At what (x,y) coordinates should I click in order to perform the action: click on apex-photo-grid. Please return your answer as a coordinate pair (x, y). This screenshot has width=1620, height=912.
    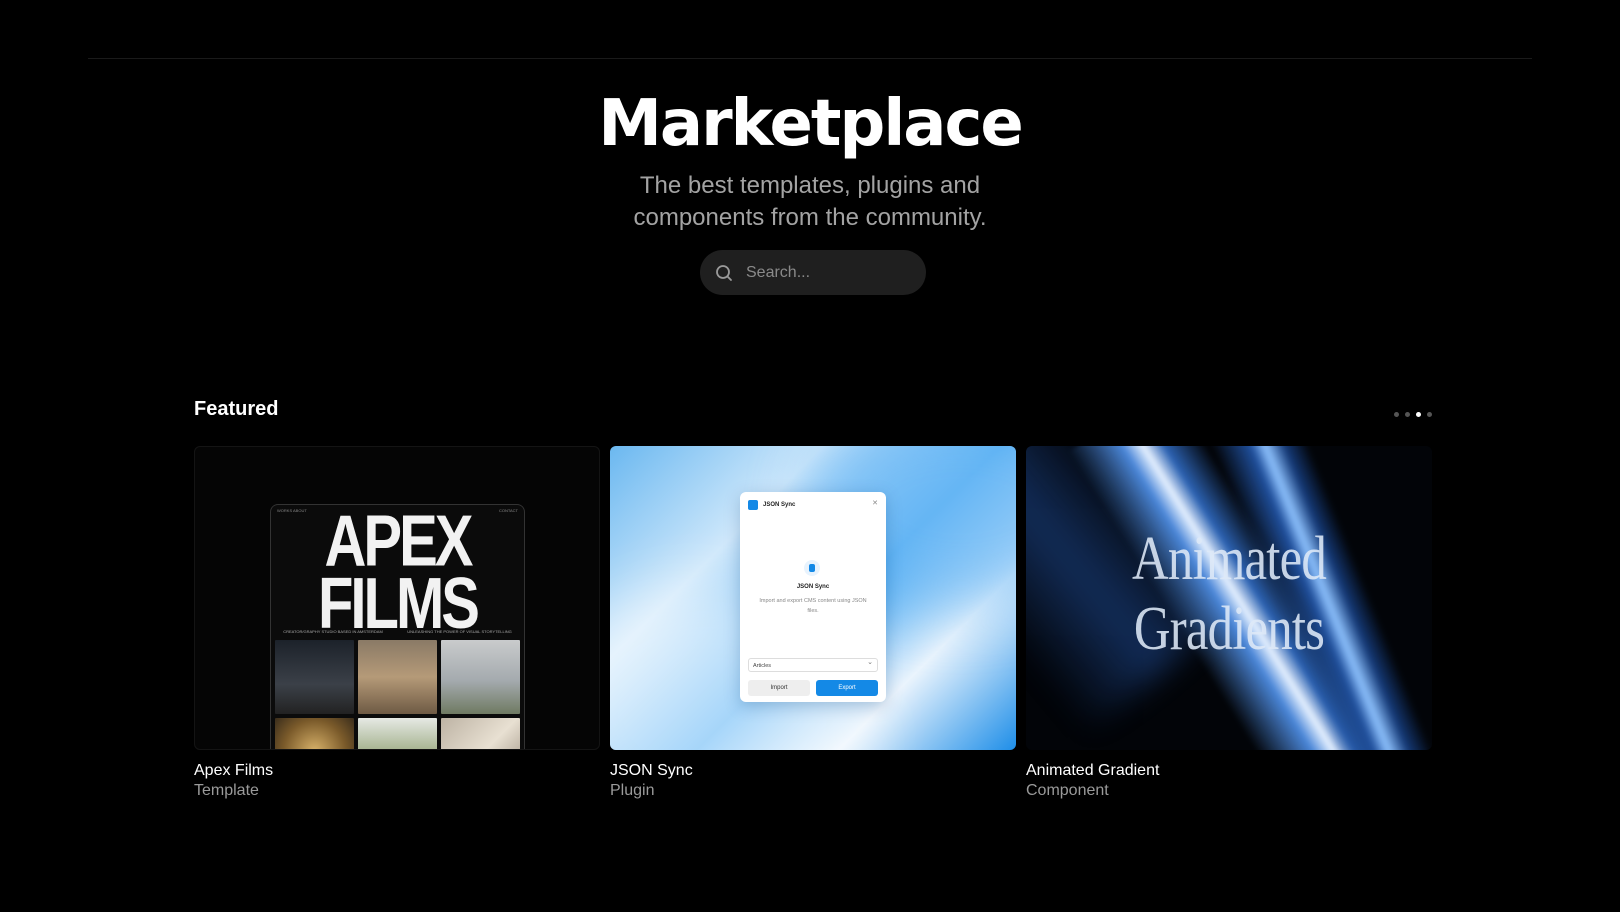
    Looking at the image, I should click on (397, 691).